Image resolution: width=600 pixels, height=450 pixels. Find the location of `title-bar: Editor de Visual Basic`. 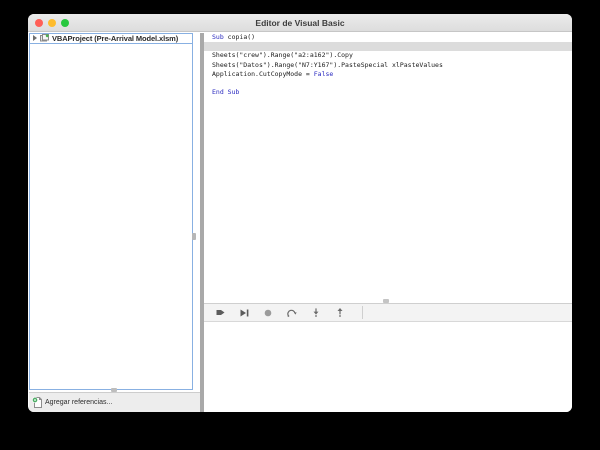

title-bar: Editor de Visual Basic is located at coordinates (300, 23).